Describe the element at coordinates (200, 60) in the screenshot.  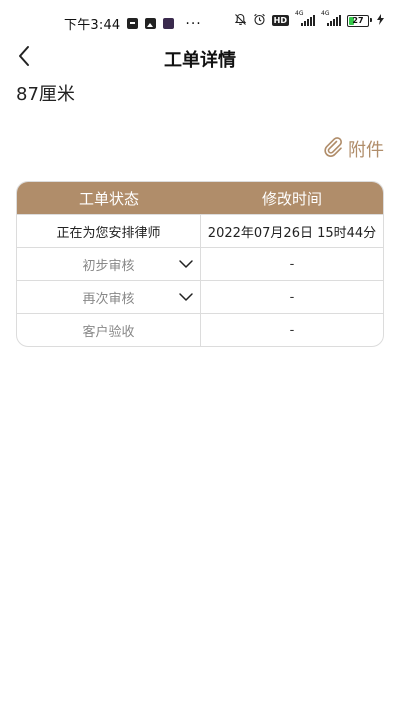
I see `page-title: 工单详情` at that location.